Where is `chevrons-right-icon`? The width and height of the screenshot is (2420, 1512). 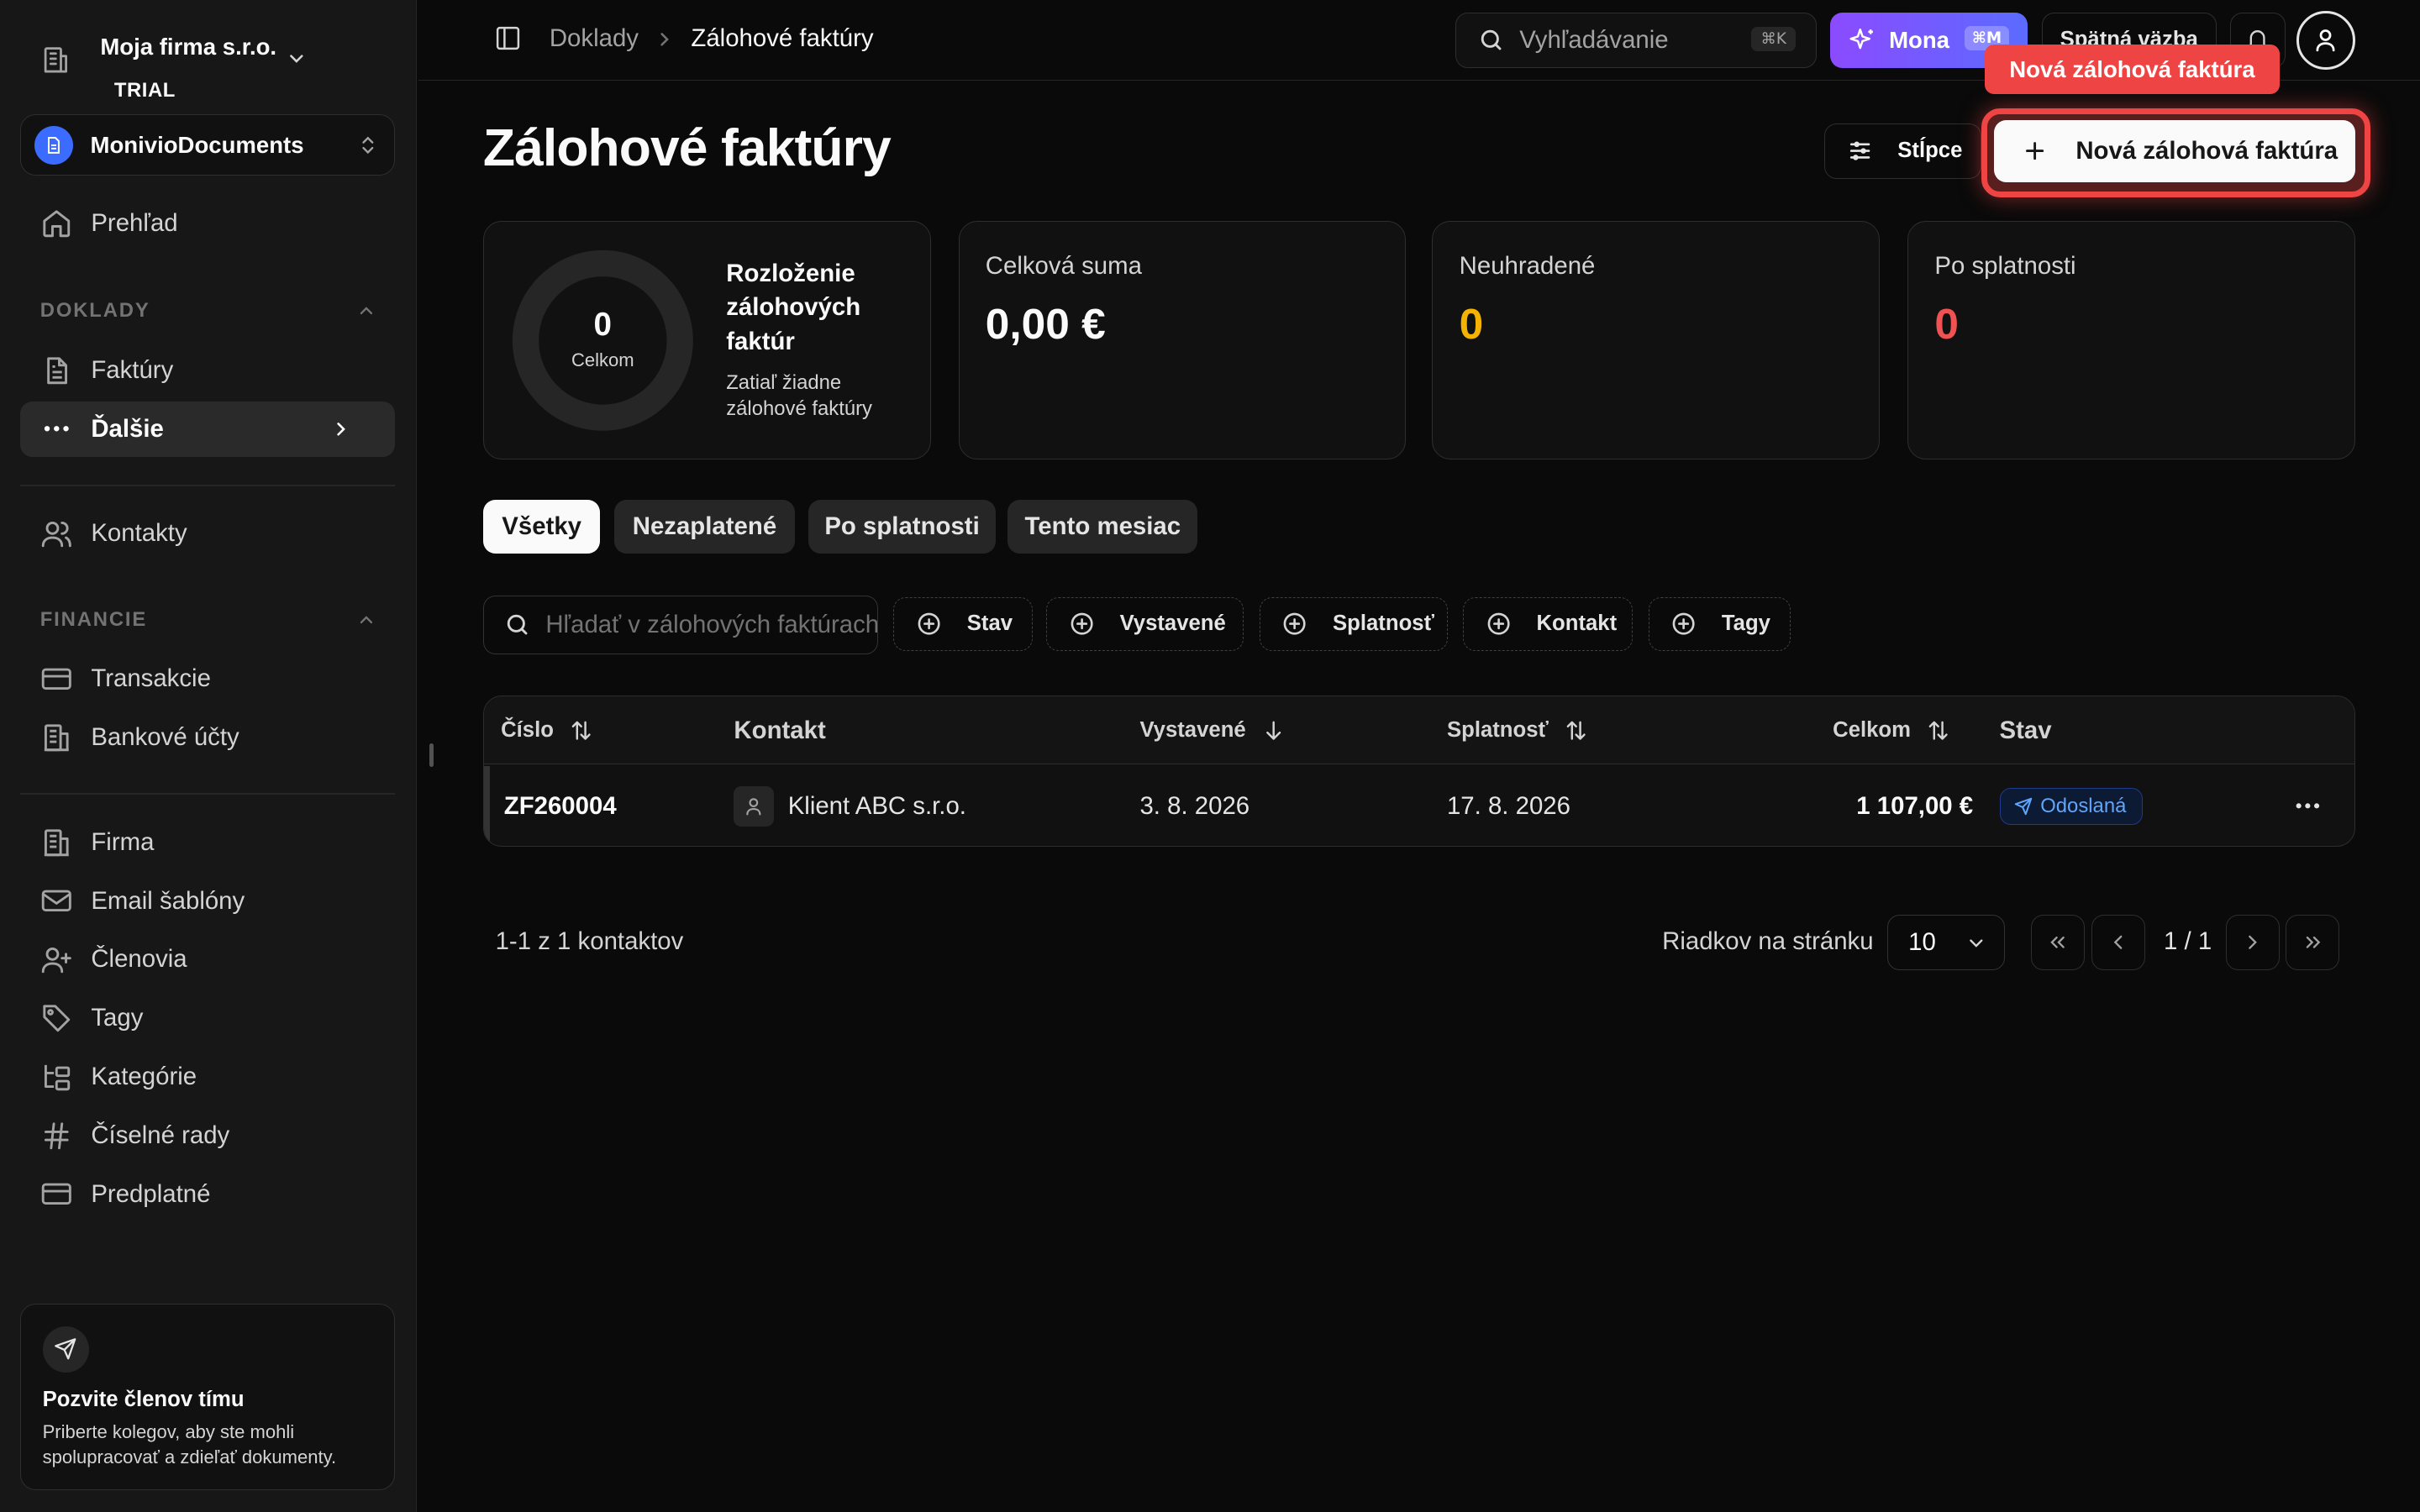 chevrons-right-icon is located at coordinates (2313, 942).